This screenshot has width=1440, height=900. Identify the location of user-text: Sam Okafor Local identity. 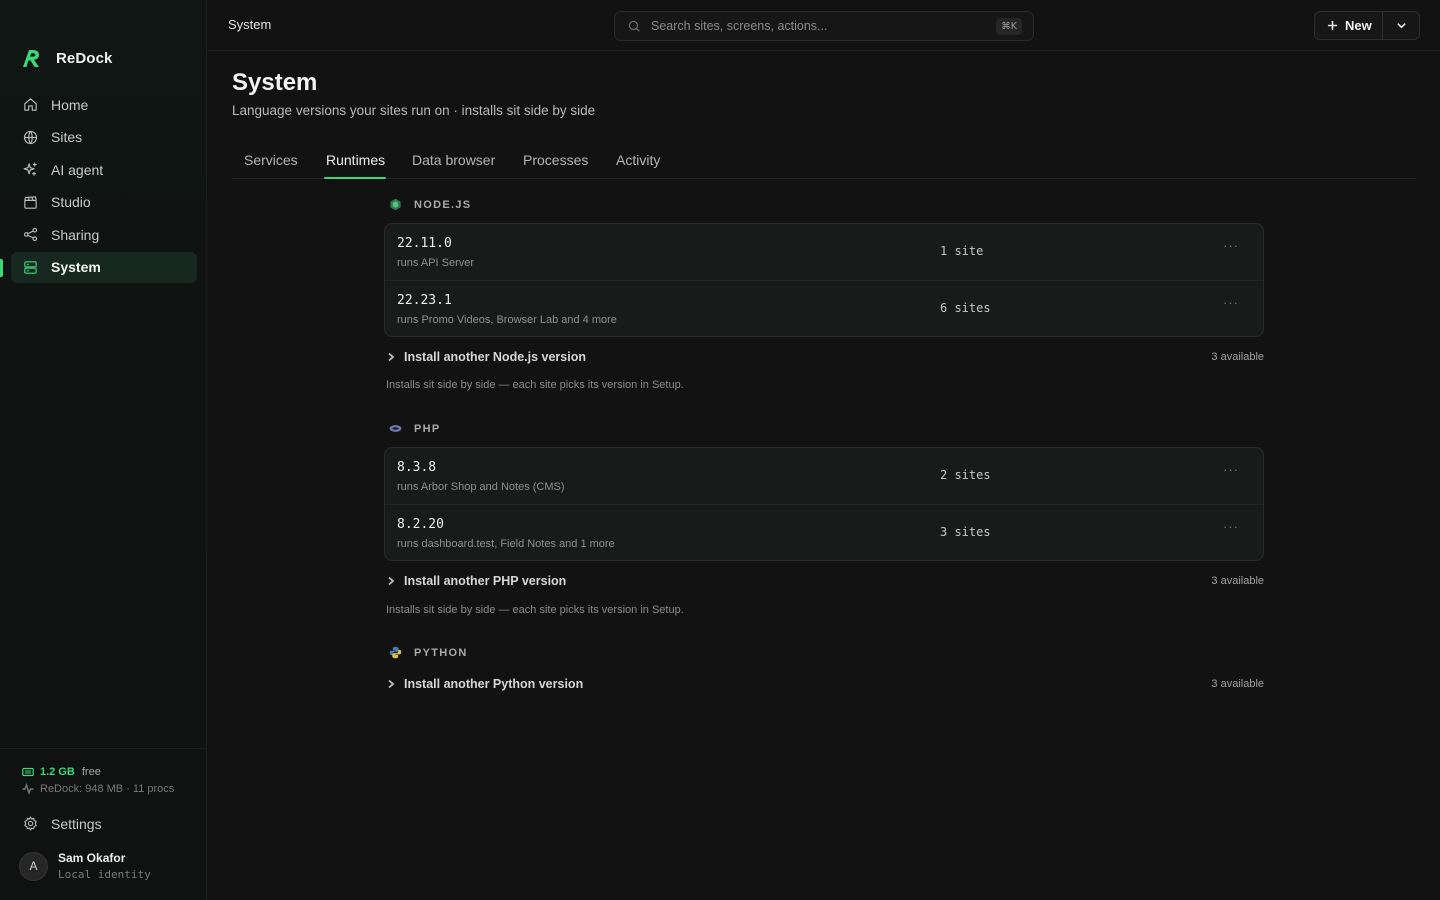
(104, 866).